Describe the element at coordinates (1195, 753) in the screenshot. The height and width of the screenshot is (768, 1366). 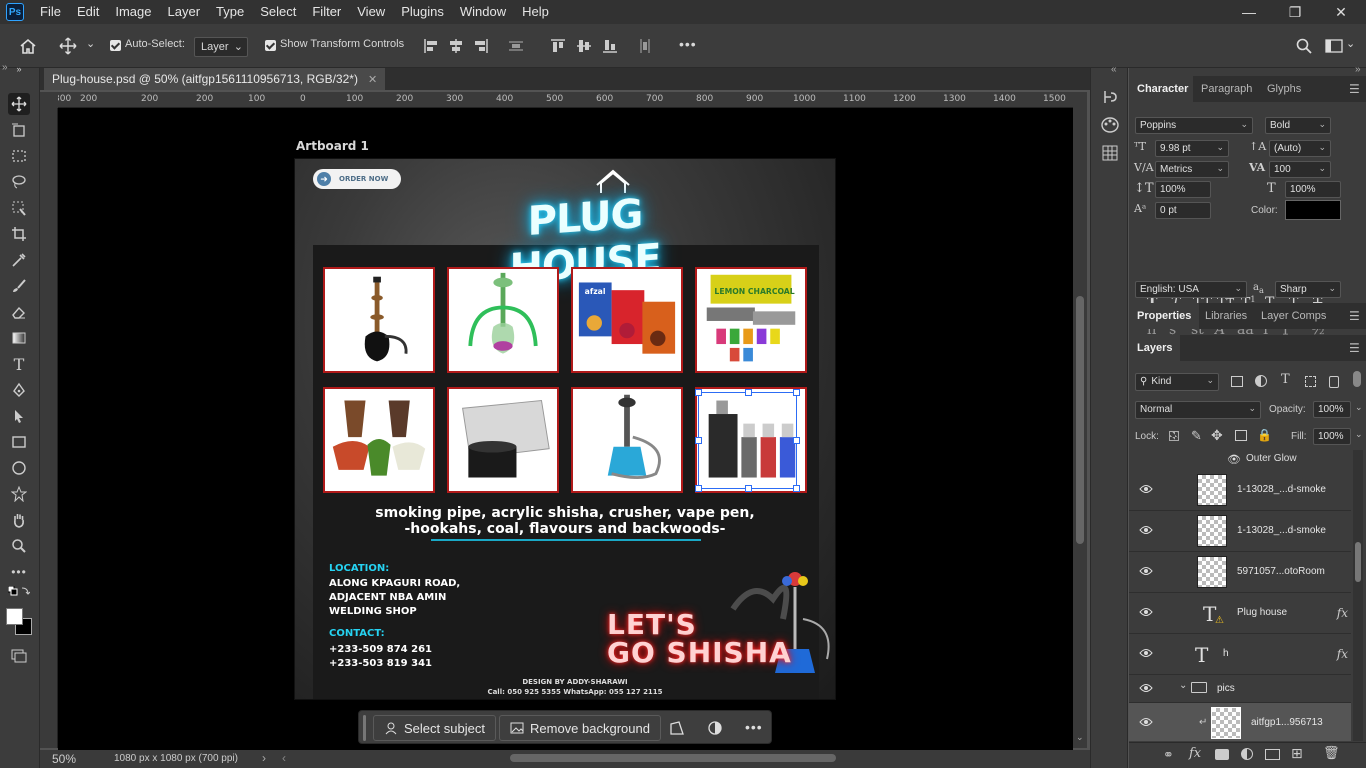
I see `add-layer-style-icon: fx` at that location.